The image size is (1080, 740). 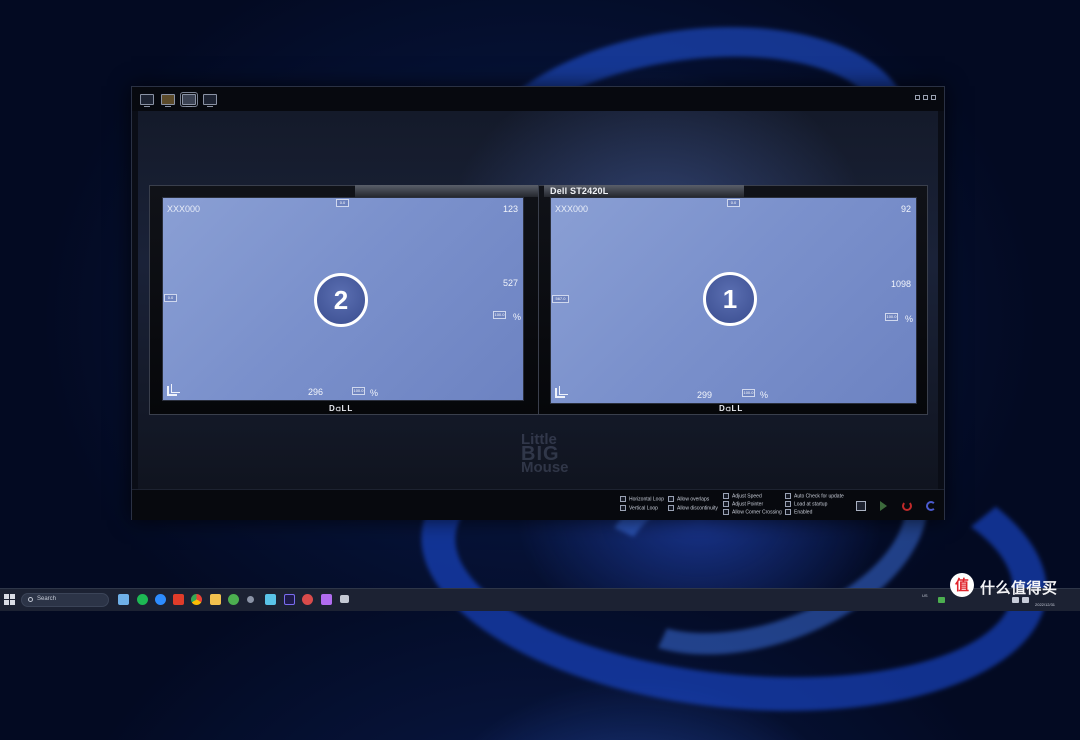 I want to click on zoom-icon, so click(x=160, y=599).